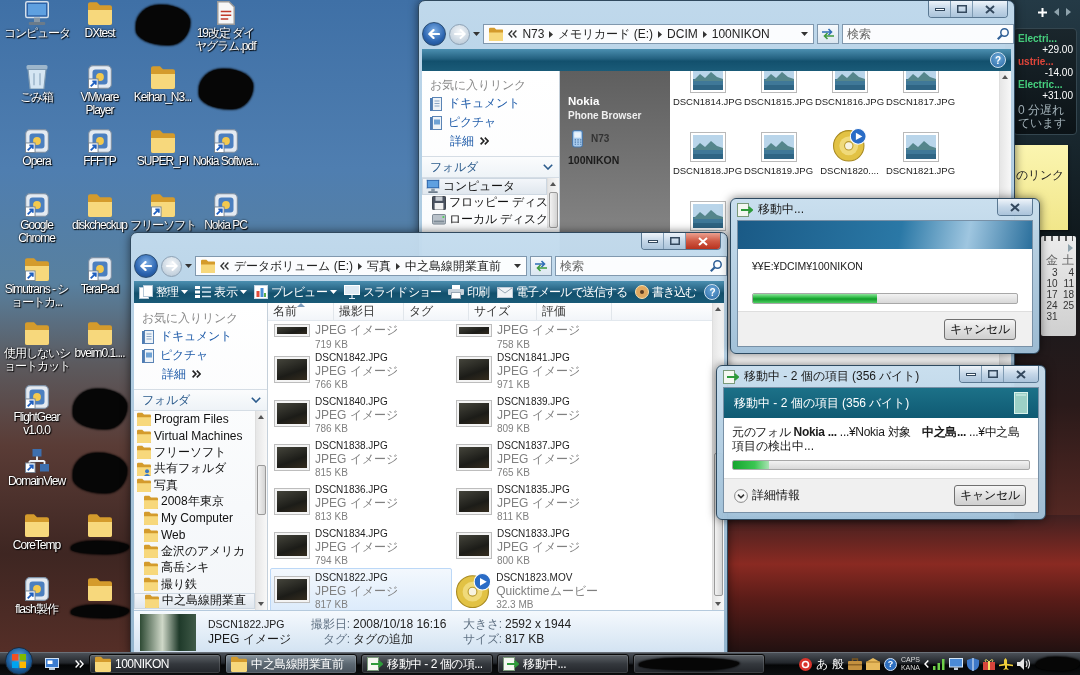  Describe the element at coordinates (854, 664) in the screenshot. I see `toolbox-icon` at that location.